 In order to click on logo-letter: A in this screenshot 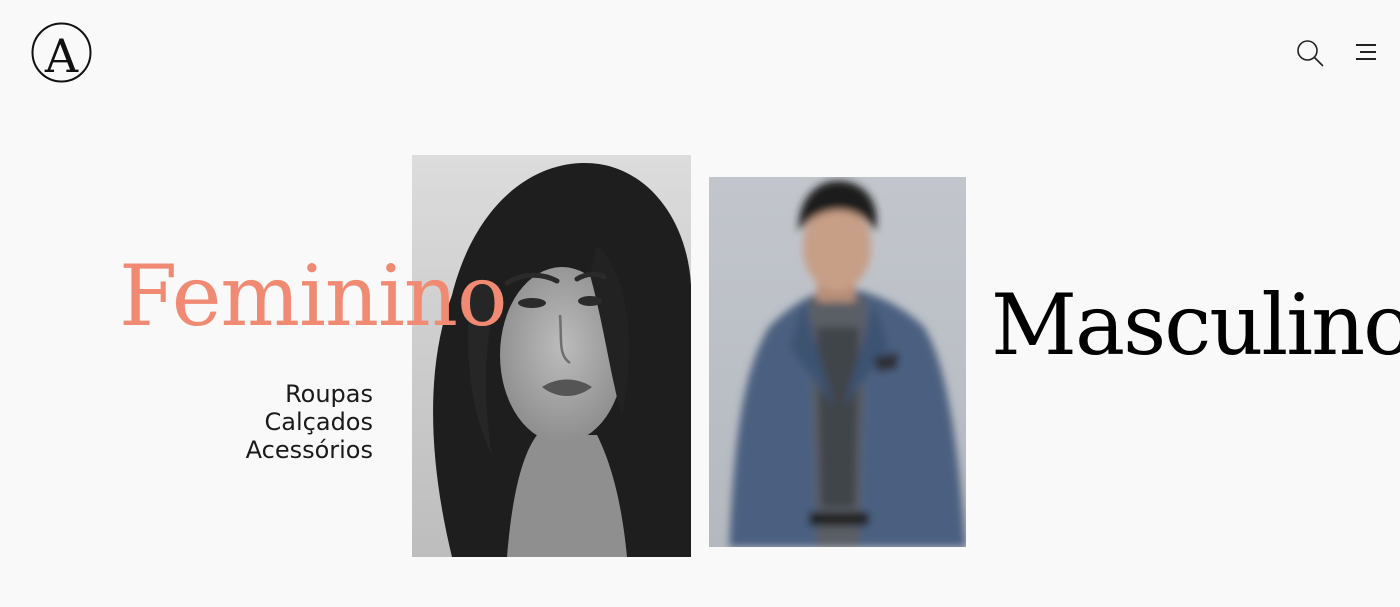, I will do `click(61, 56)`.